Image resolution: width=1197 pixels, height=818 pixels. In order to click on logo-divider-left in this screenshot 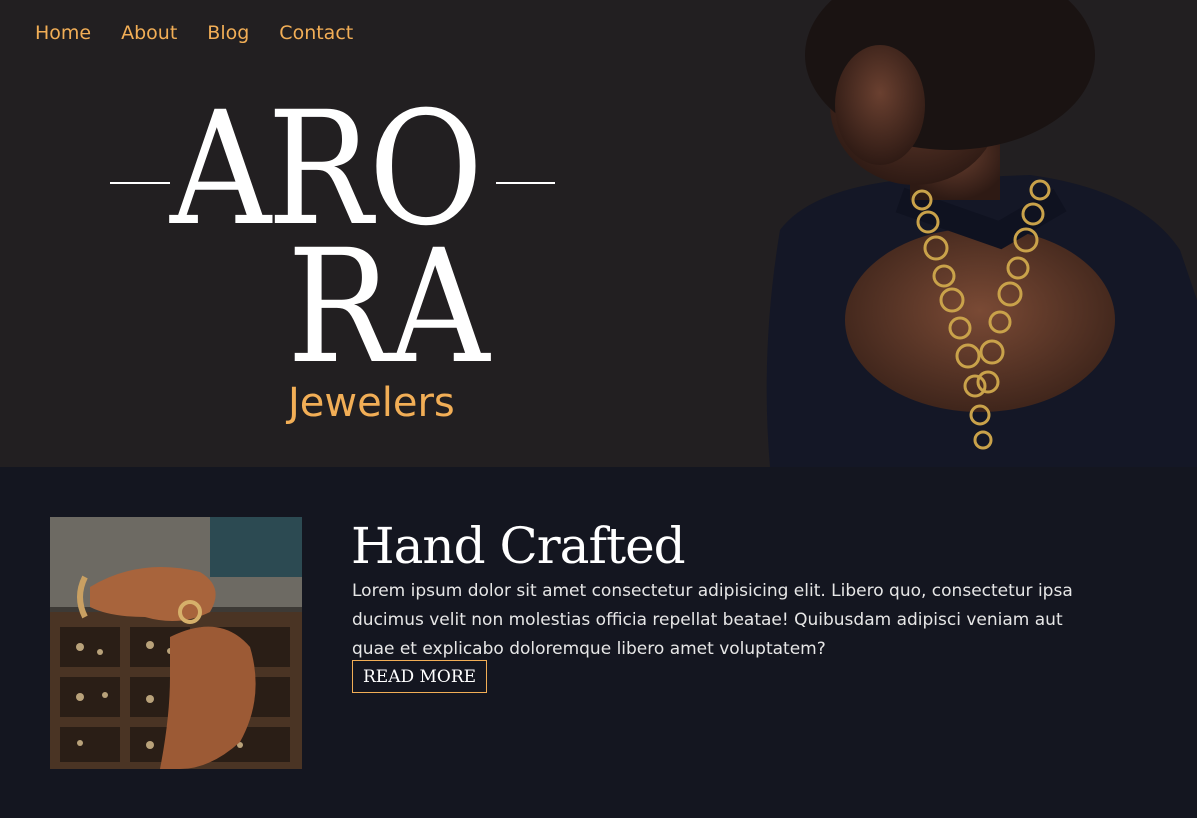, I will do `click(140, 183)`.